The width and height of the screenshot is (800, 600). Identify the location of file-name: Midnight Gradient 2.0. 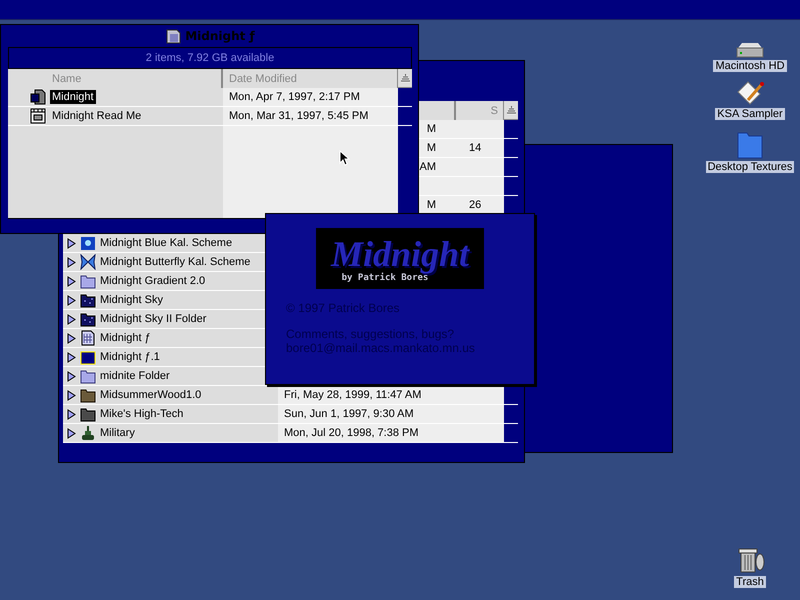
(153, 281).